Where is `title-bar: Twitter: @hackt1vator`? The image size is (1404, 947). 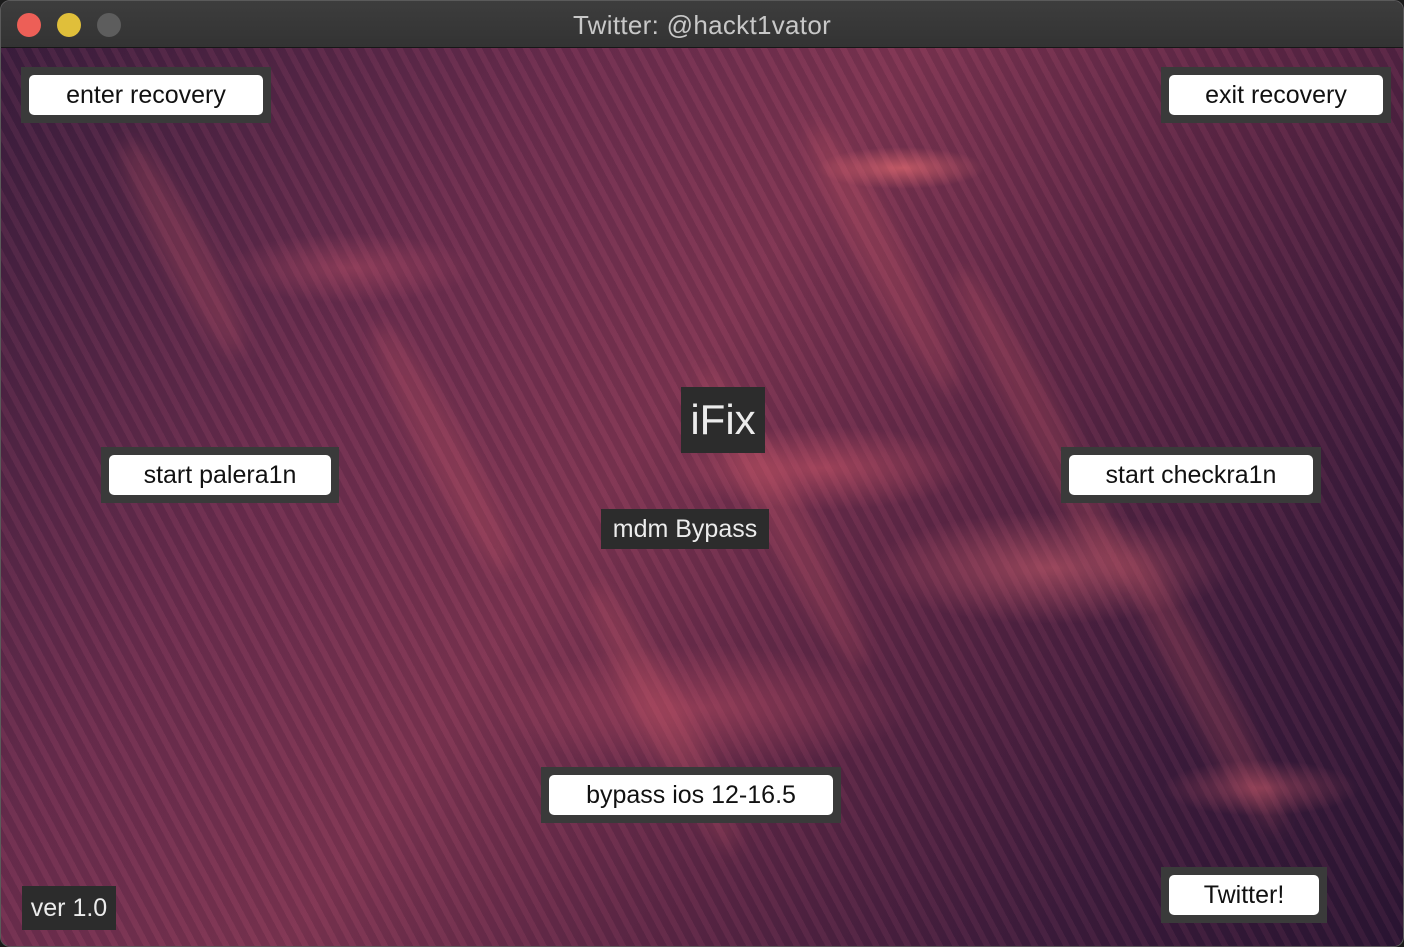 title-bar: Twitter: @hackt1vator is located at coordinates (702, 24).